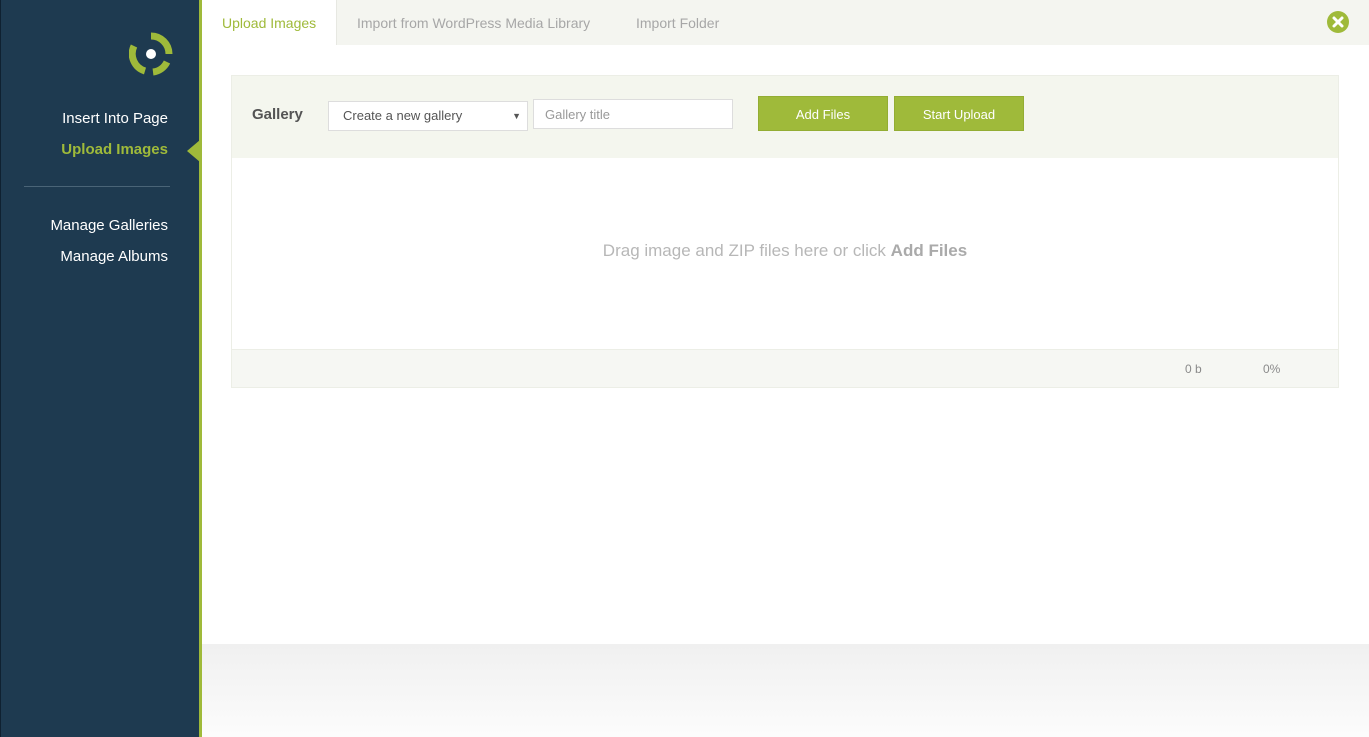 The width and height of the screenshot is (1369, 737). Describe the element at coordinates (403, 115) in the screenshot. I see `gallery-select-value: Create a new gallery` at that location.